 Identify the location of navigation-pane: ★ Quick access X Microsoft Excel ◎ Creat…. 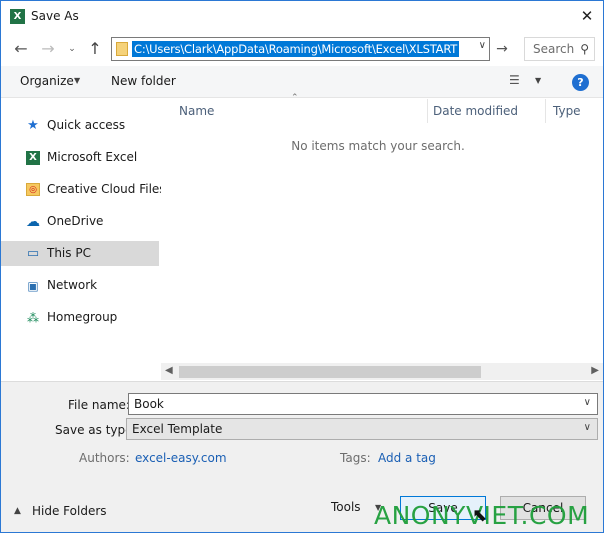
(83, 240).